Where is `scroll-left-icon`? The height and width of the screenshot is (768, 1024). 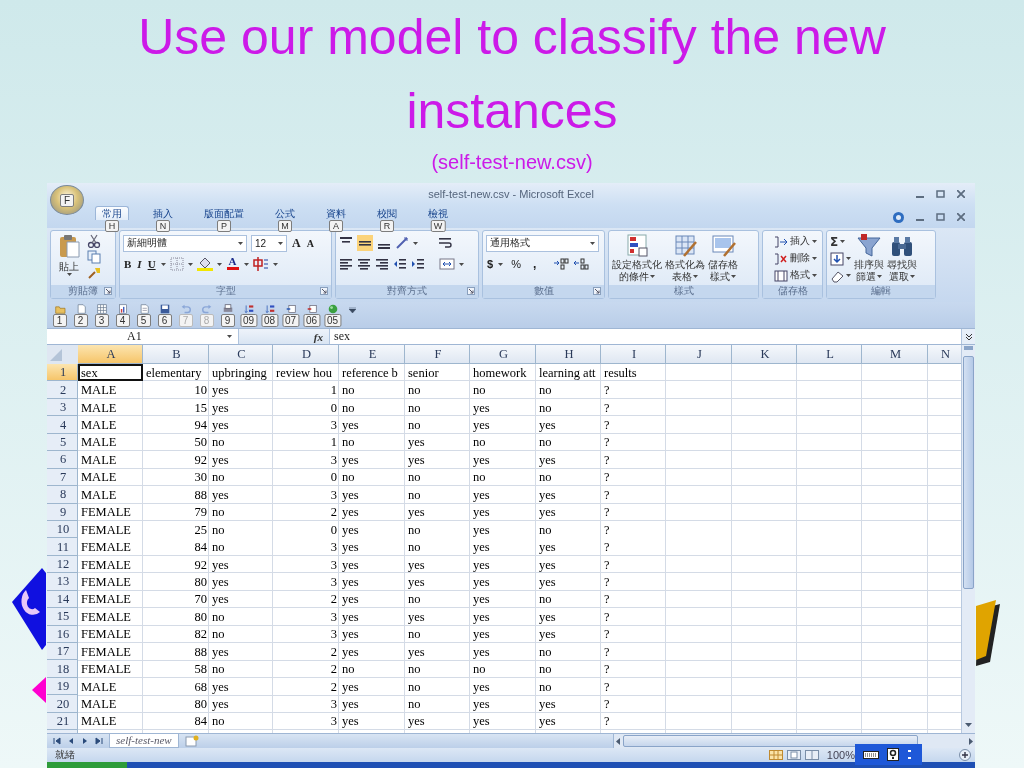 scroll-left-icon is located at coordinates (618, 741).